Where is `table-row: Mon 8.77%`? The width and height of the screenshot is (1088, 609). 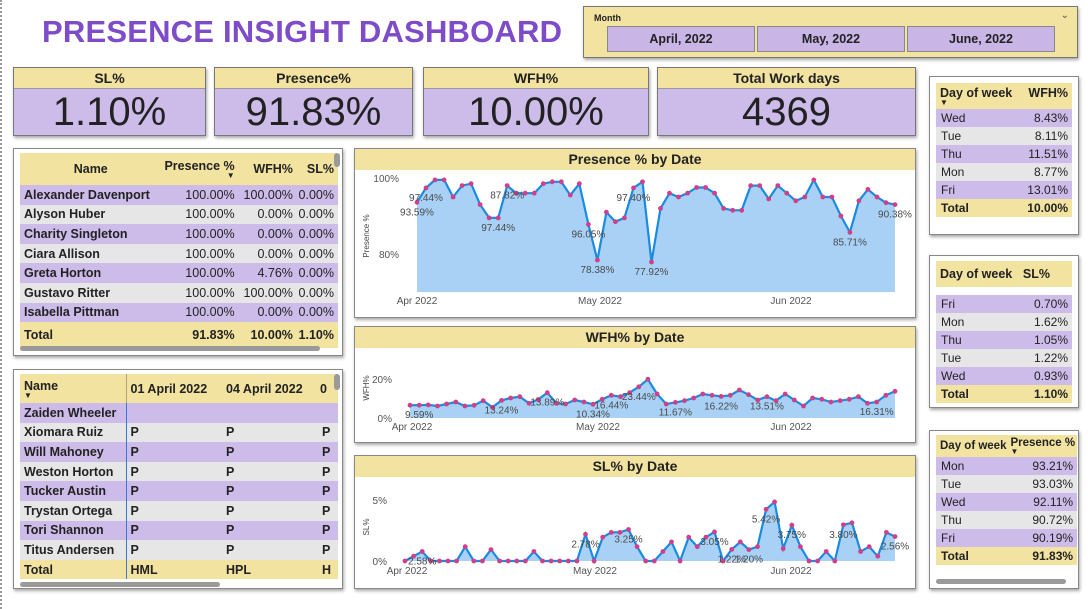
table-row: Mon 8.77% is located at coordinates (1004, 172).